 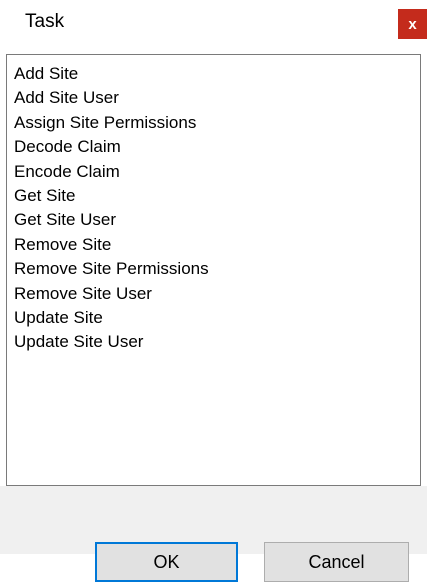 I want to click on list-item-get-site-user: Get Site User, so click(x=213, y=220).